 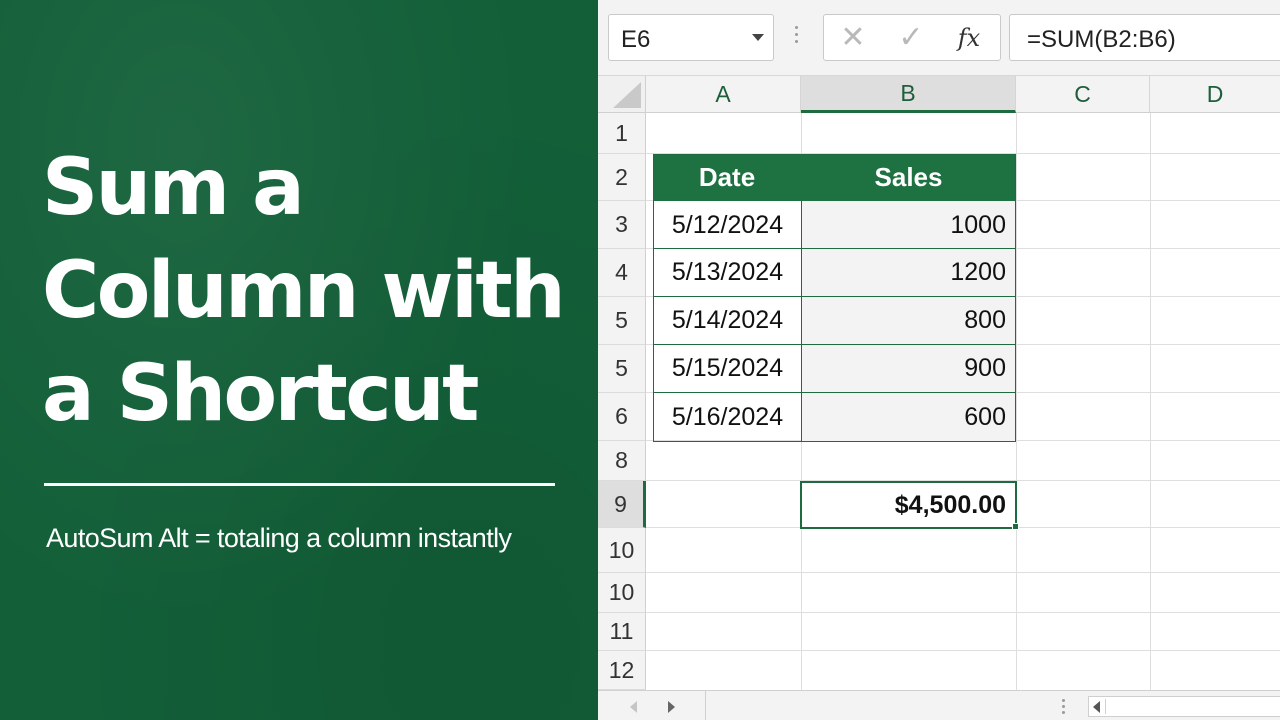 What do you see at coordinates (299, 484) in the screenshot?
I see `promo-divider` at bounding box center [299, 484].